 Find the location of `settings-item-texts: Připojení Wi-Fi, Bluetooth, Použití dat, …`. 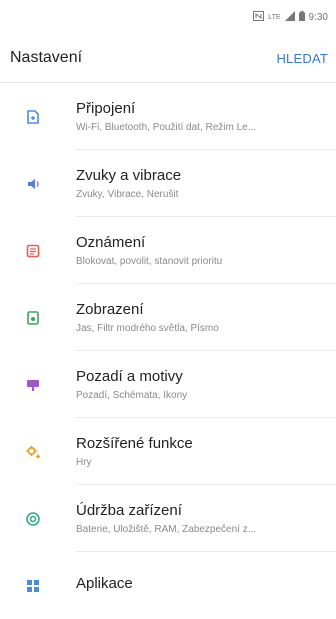

settings-item-texts: Připojení Wi-Fi, Bluetooth, Použití dat, … is located at coordinates (206, 116).